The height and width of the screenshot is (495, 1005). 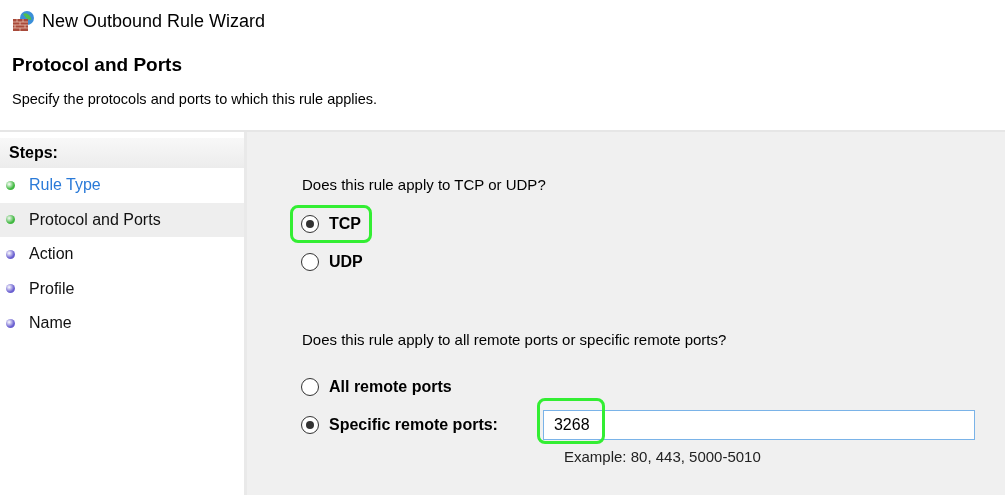 I want to click on firewall-icon, so click(x=24, y=21).